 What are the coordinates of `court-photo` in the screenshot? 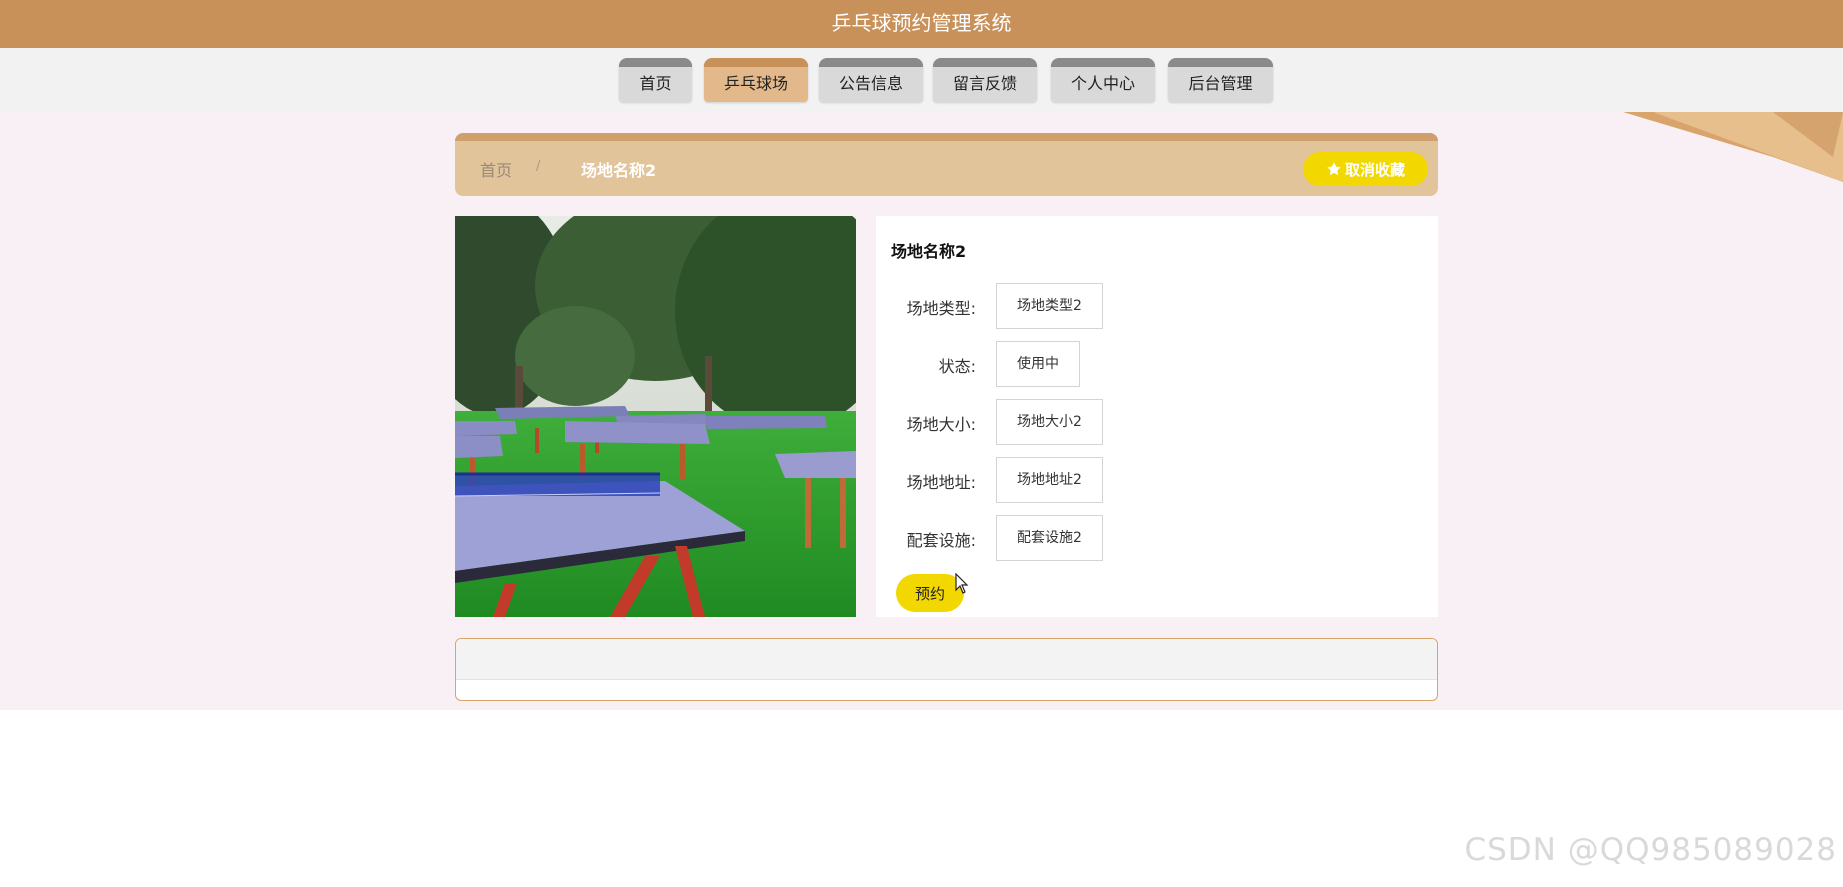 It's located at (655, 416).